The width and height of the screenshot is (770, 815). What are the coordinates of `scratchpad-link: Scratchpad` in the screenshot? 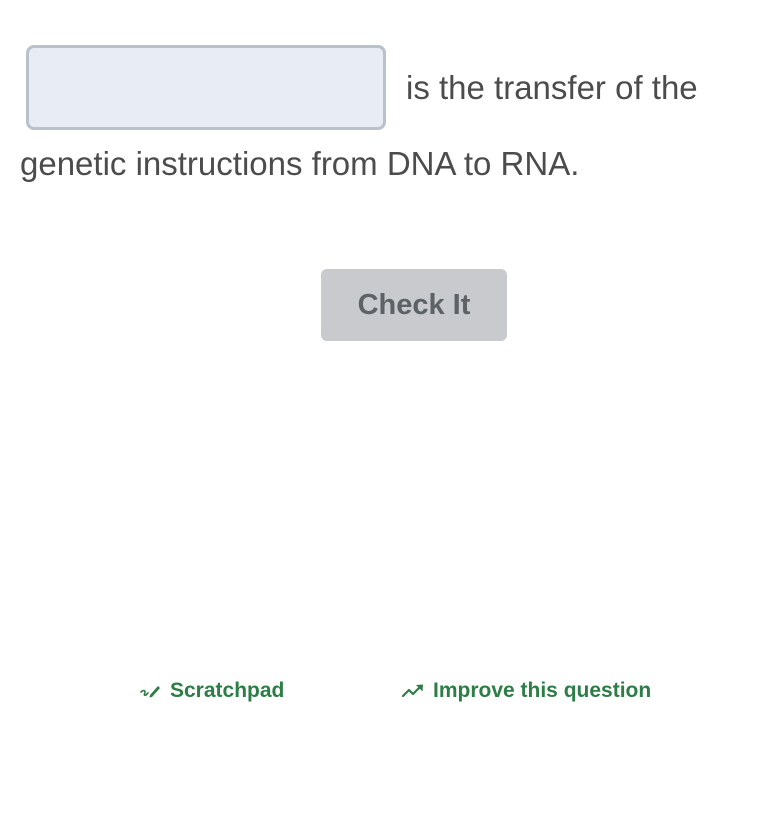 It's located at (212, 691).